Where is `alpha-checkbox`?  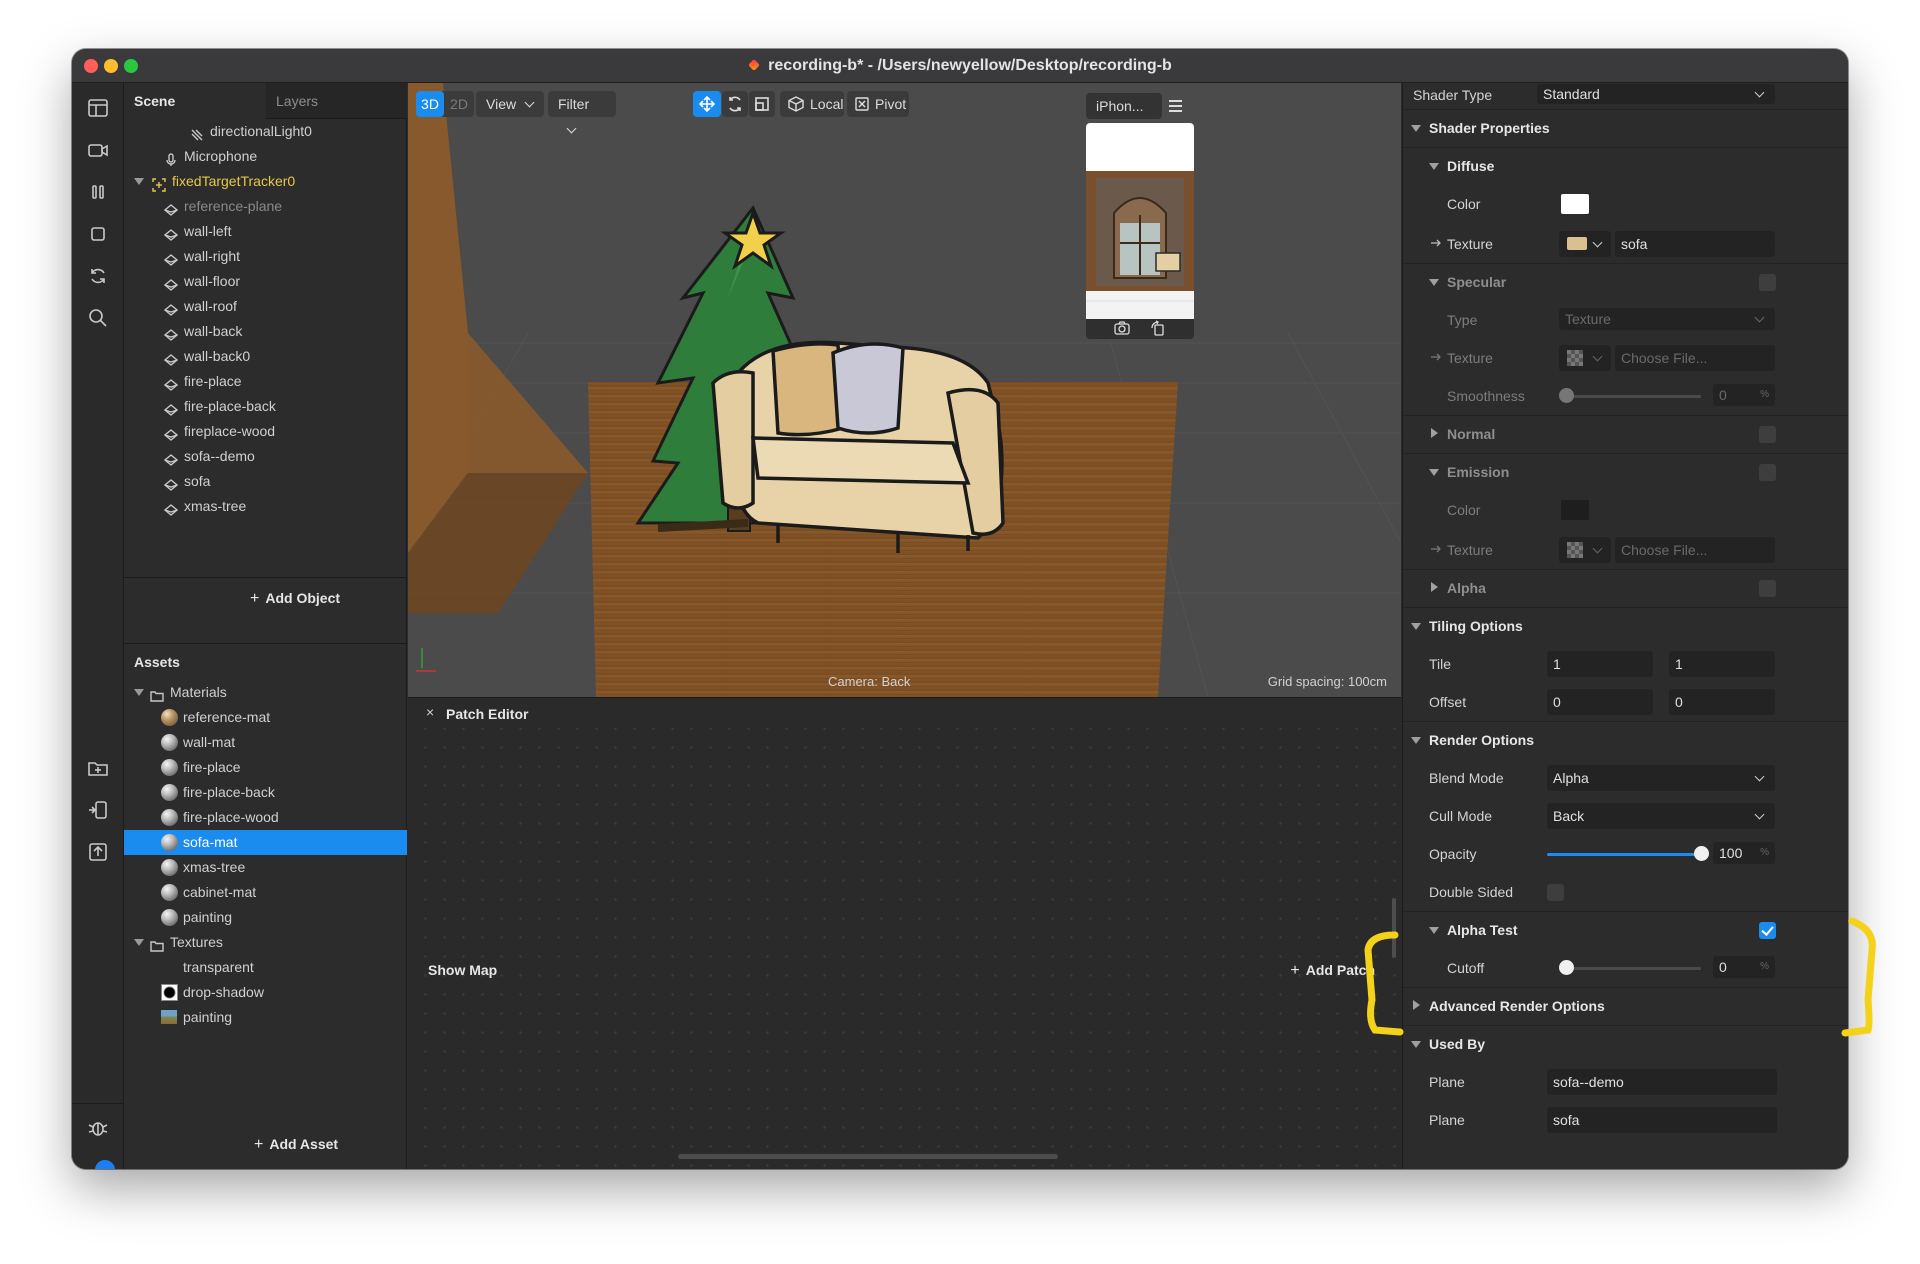
alpha-checkbox is located at coordinates (1767, 588).